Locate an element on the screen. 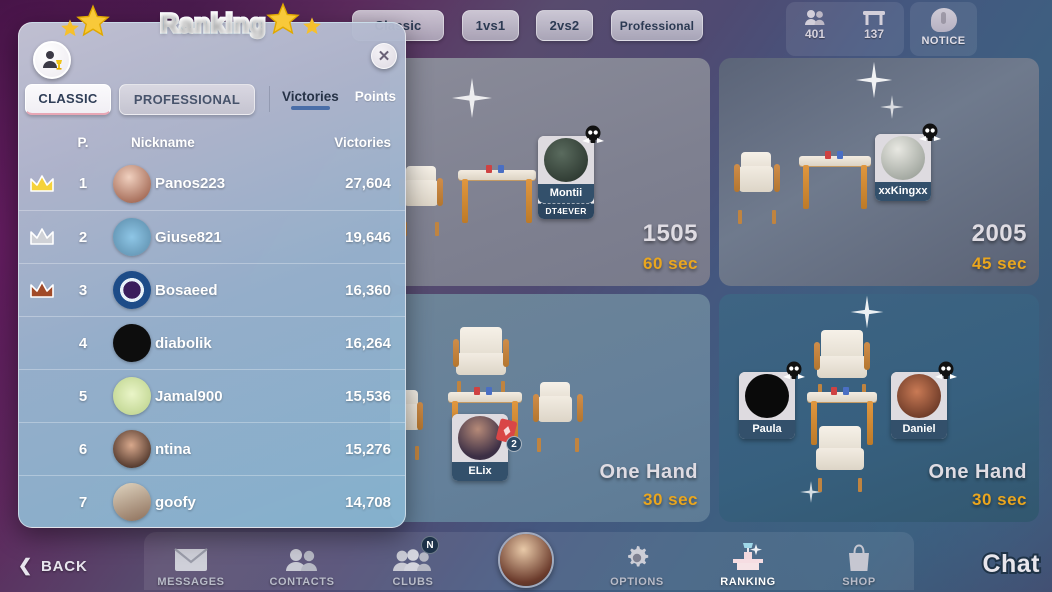  tab-professional: PROFESSIONAL is located at coordinates (187, 99).